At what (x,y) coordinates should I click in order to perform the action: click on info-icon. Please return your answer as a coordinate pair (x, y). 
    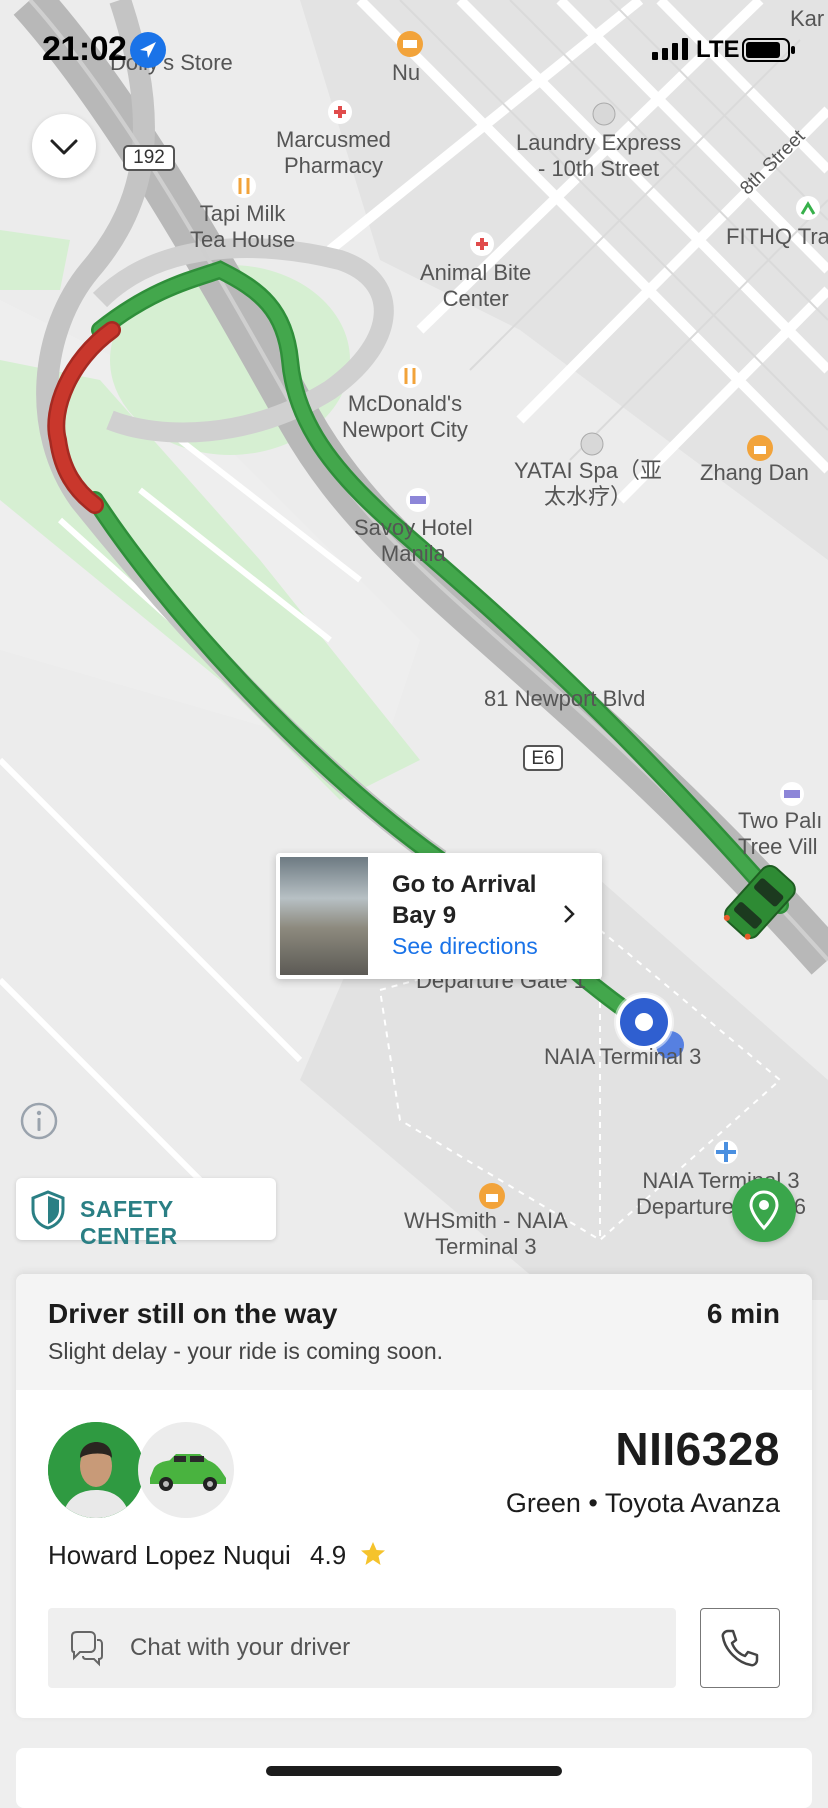
    Looking at the image, I should click on (39, 1121).